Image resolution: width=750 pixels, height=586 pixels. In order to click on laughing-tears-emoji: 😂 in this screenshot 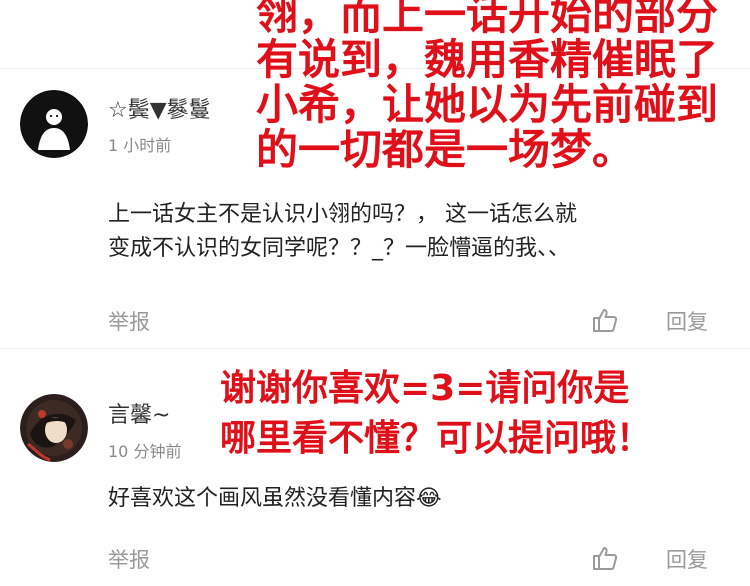, I will do `click(429, 498)`.